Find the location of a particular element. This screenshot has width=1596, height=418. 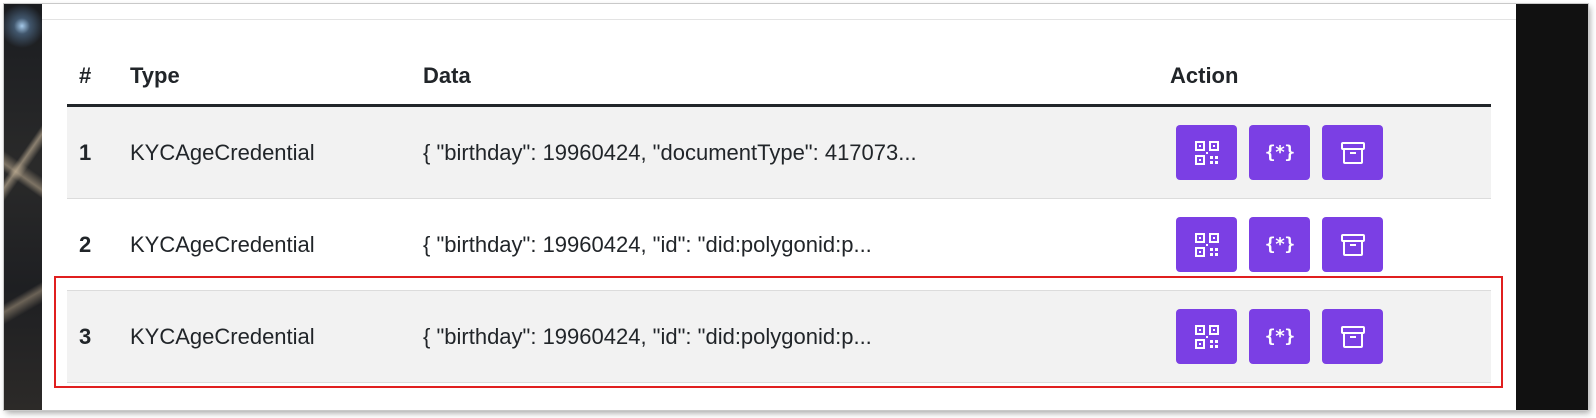

desktop-background-left is located at coordinates (23, 207).